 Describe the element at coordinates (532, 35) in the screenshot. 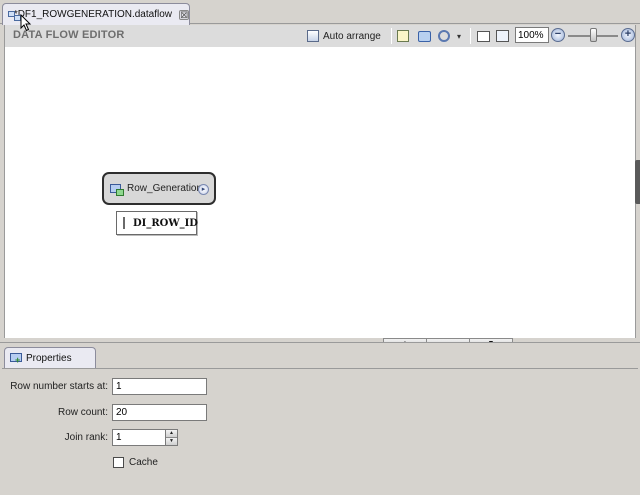

I see `zoom-level-input` at that location.